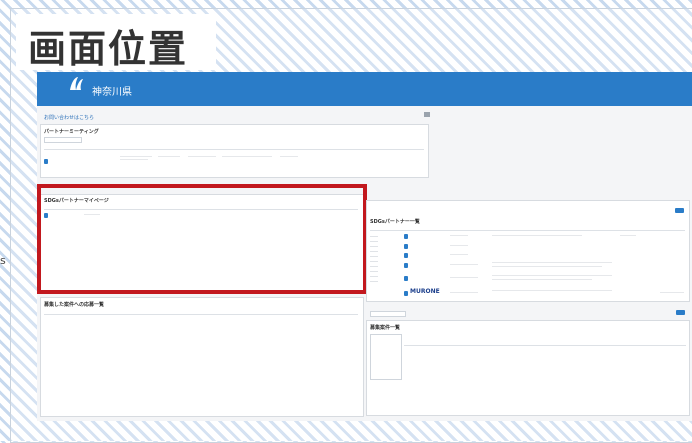 The width and height of the screenshot is (692, 443). What do you see at coordinates (202, 239) in the screenshot?
I see `highlight-box` at bounding box center [202, 239].